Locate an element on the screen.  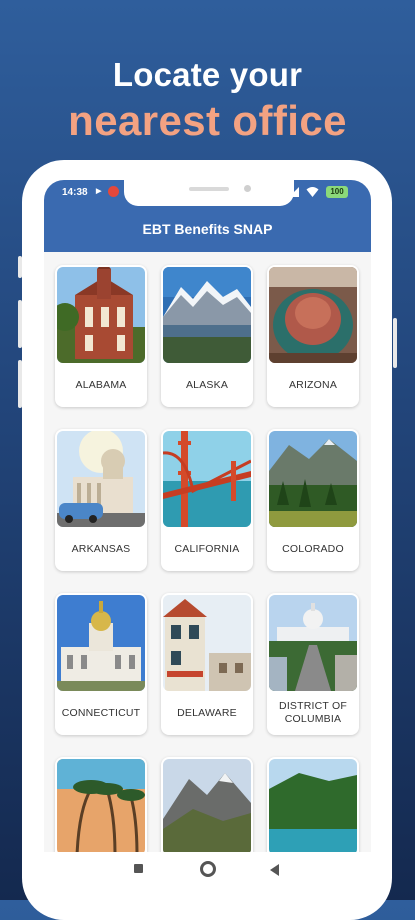
state-card-connecticut: CONNECTICUT is located at coordinates (101, 664).